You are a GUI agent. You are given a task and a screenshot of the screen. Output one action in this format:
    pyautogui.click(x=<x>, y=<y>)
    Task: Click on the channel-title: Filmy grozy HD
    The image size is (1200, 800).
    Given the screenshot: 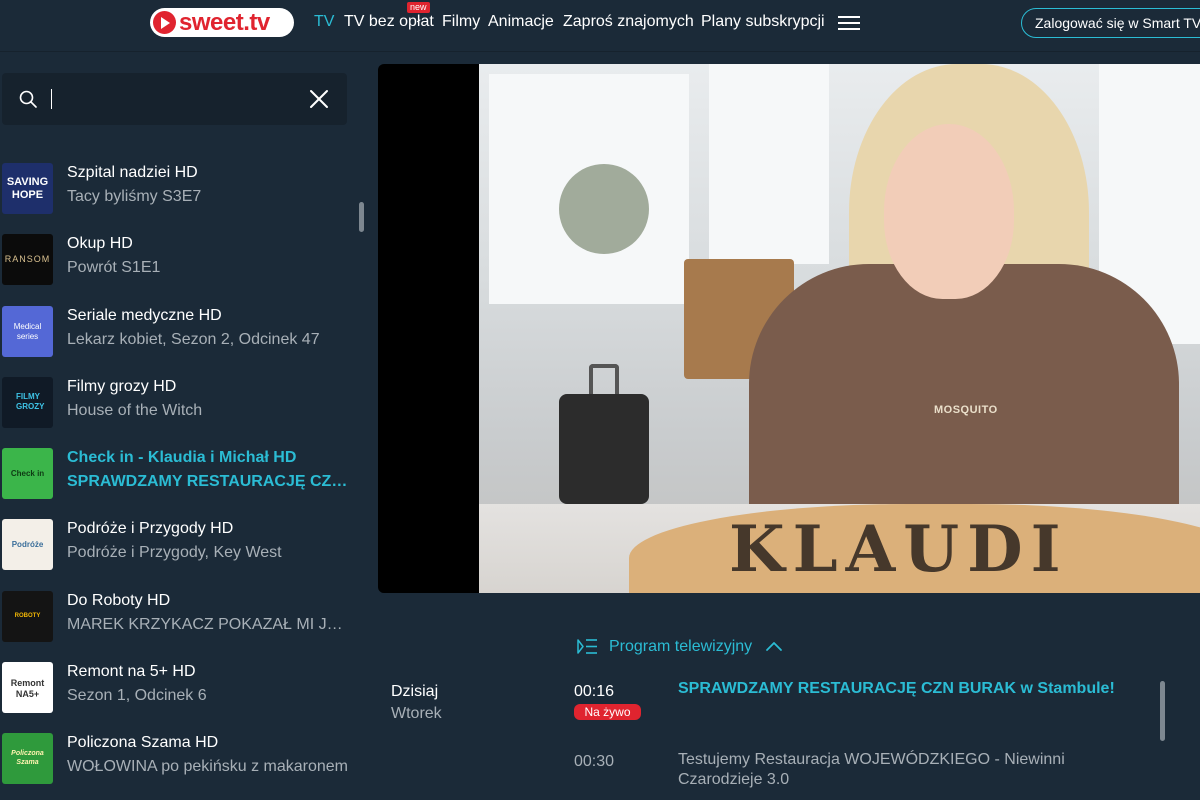 What is the action you would take?
    pyautogui.click(x=122, y=386)
    